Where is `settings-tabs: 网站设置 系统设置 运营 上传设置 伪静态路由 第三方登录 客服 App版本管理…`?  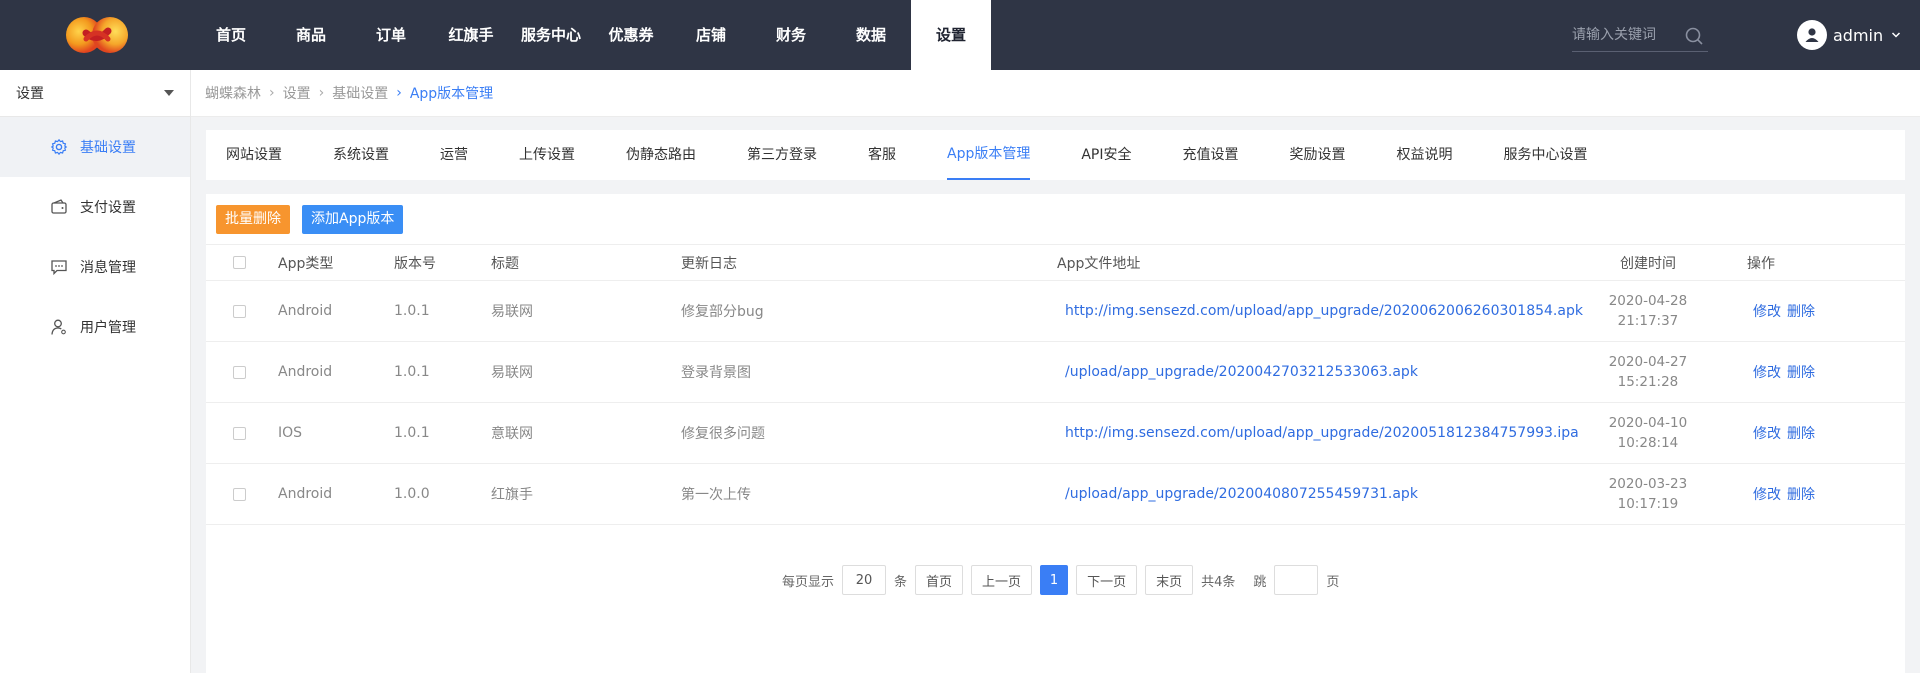
settings-tabs: 网站设置 系统设置 运营 上传设置 伪静态路由 第三方登录 客服 App版本管理… is located at coordinates (1055, 155).